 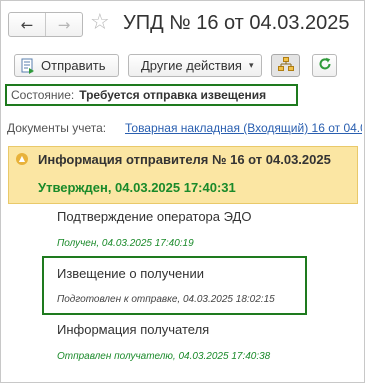 I want to click on navigation-buttons: ← →, so click(x=45, y=24).